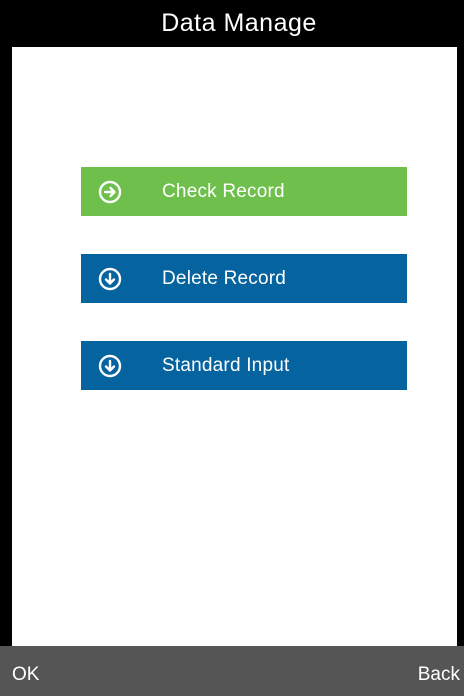  What do you see at coordinates (232, 671) in the screenshot?
I see `softkey-bar: OK Back` at bounding box center [232, 671].